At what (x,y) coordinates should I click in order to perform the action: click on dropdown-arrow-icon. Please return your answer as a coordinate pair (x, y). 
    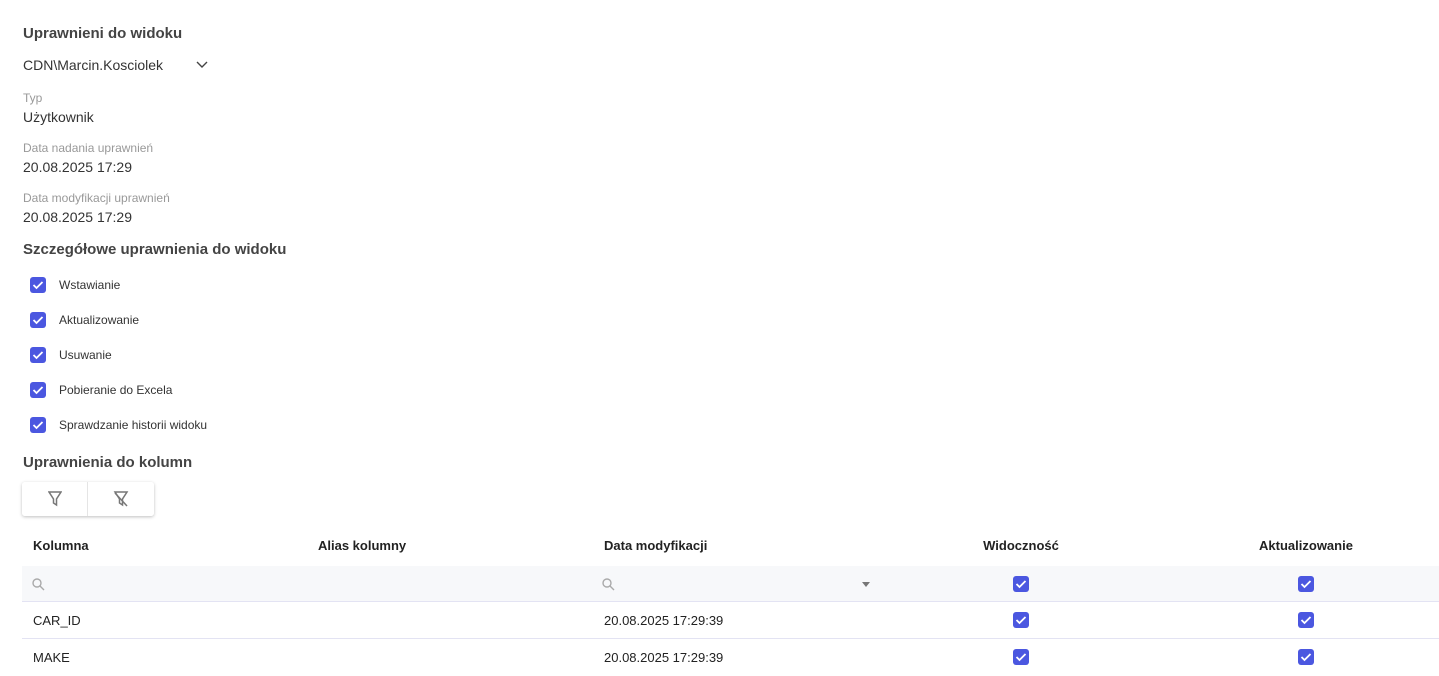
    Looking at the image, I should click on (866, 584).